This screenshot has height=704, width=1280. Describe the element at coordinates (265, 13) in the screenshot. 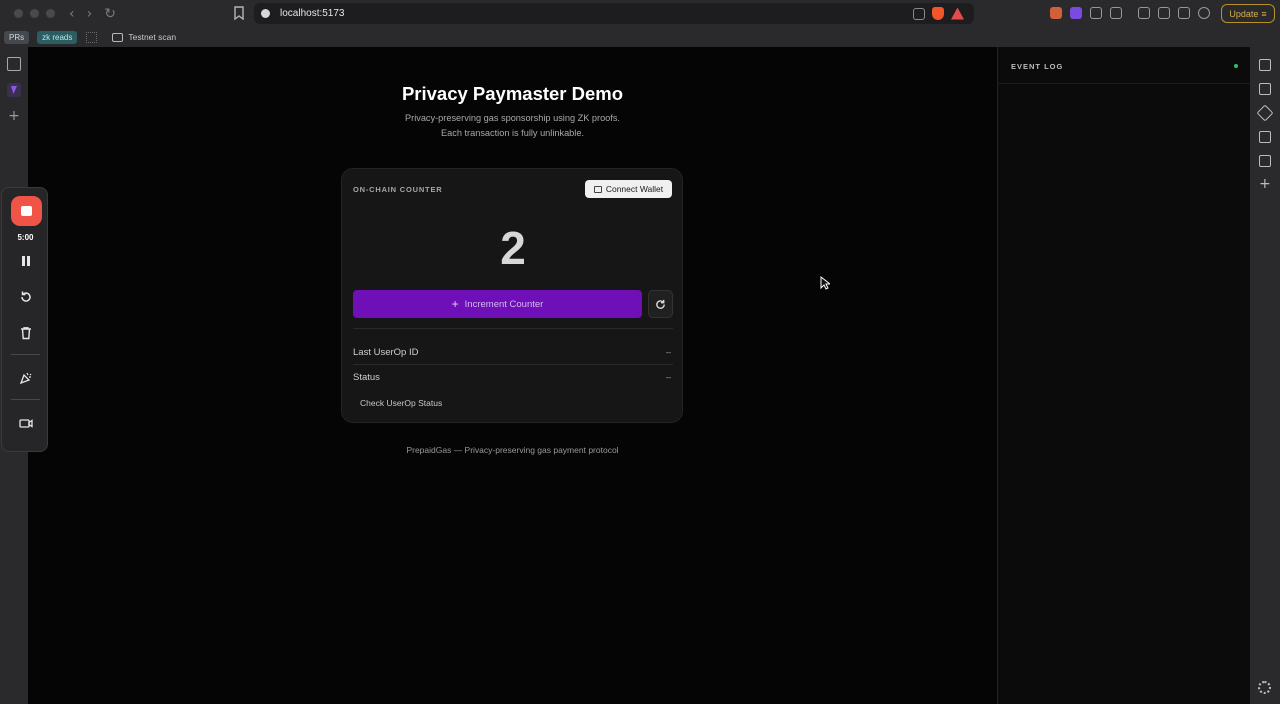

I see `site-info-icon` at that location.